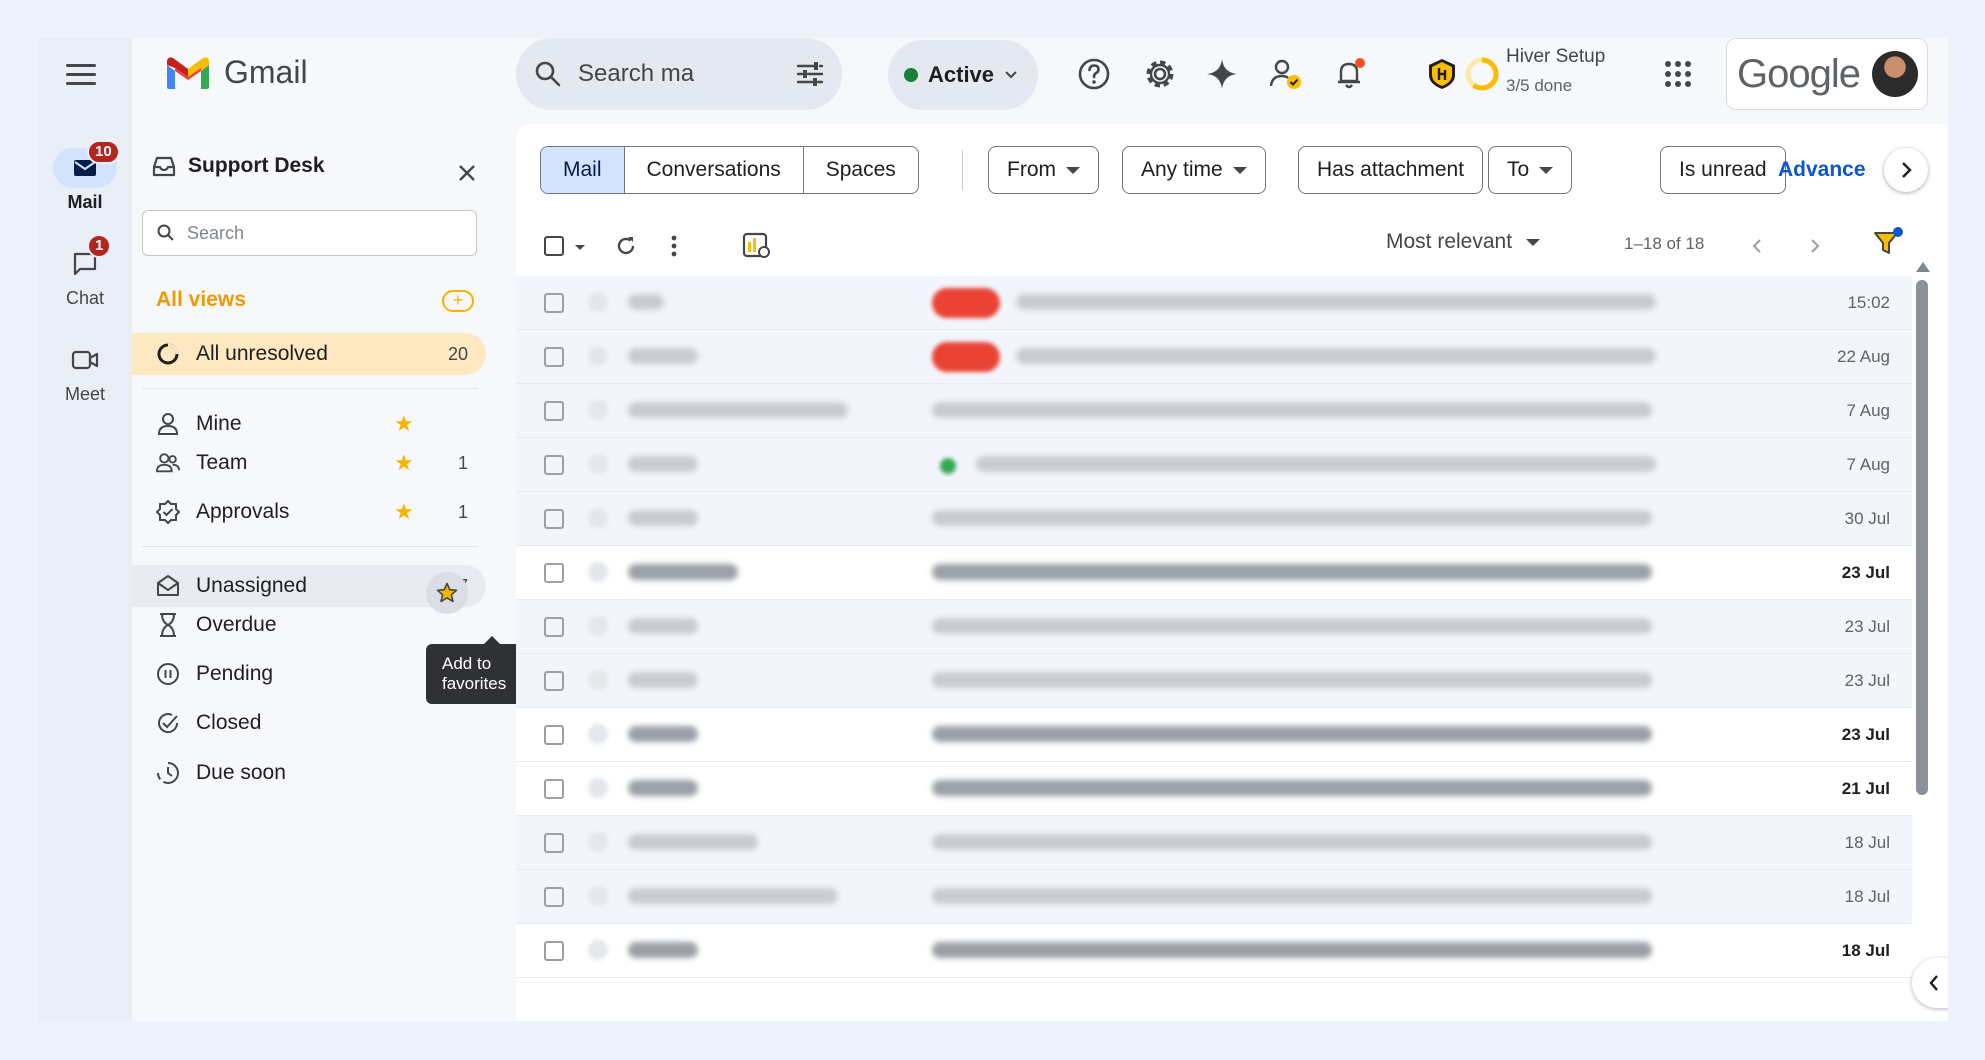  I want to click on view-mine: Mine ★, so click(309, 424).